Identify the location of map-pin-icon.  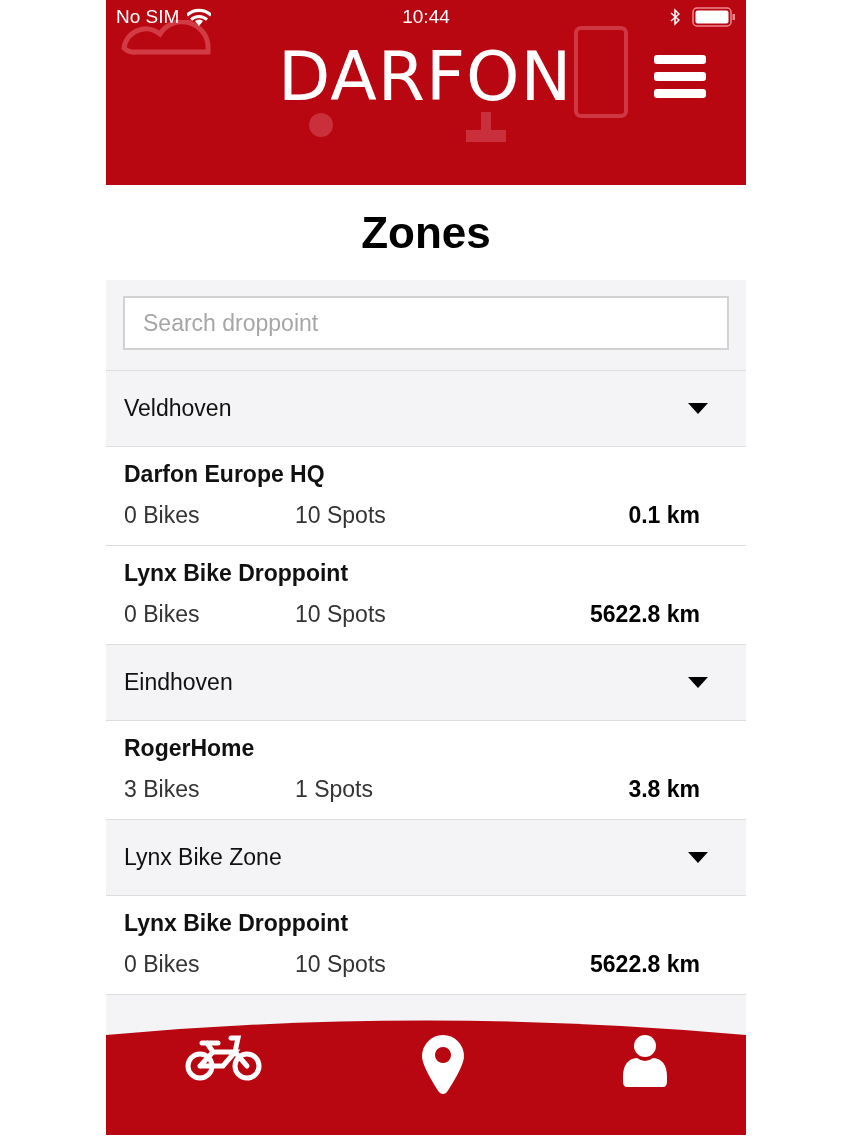
(443, 1065).